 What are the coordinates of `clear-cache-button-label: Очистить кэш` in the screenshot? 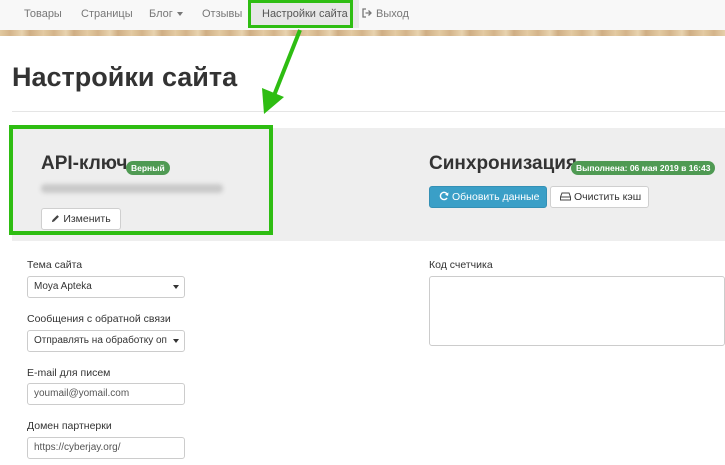 It's located at (608, 197).